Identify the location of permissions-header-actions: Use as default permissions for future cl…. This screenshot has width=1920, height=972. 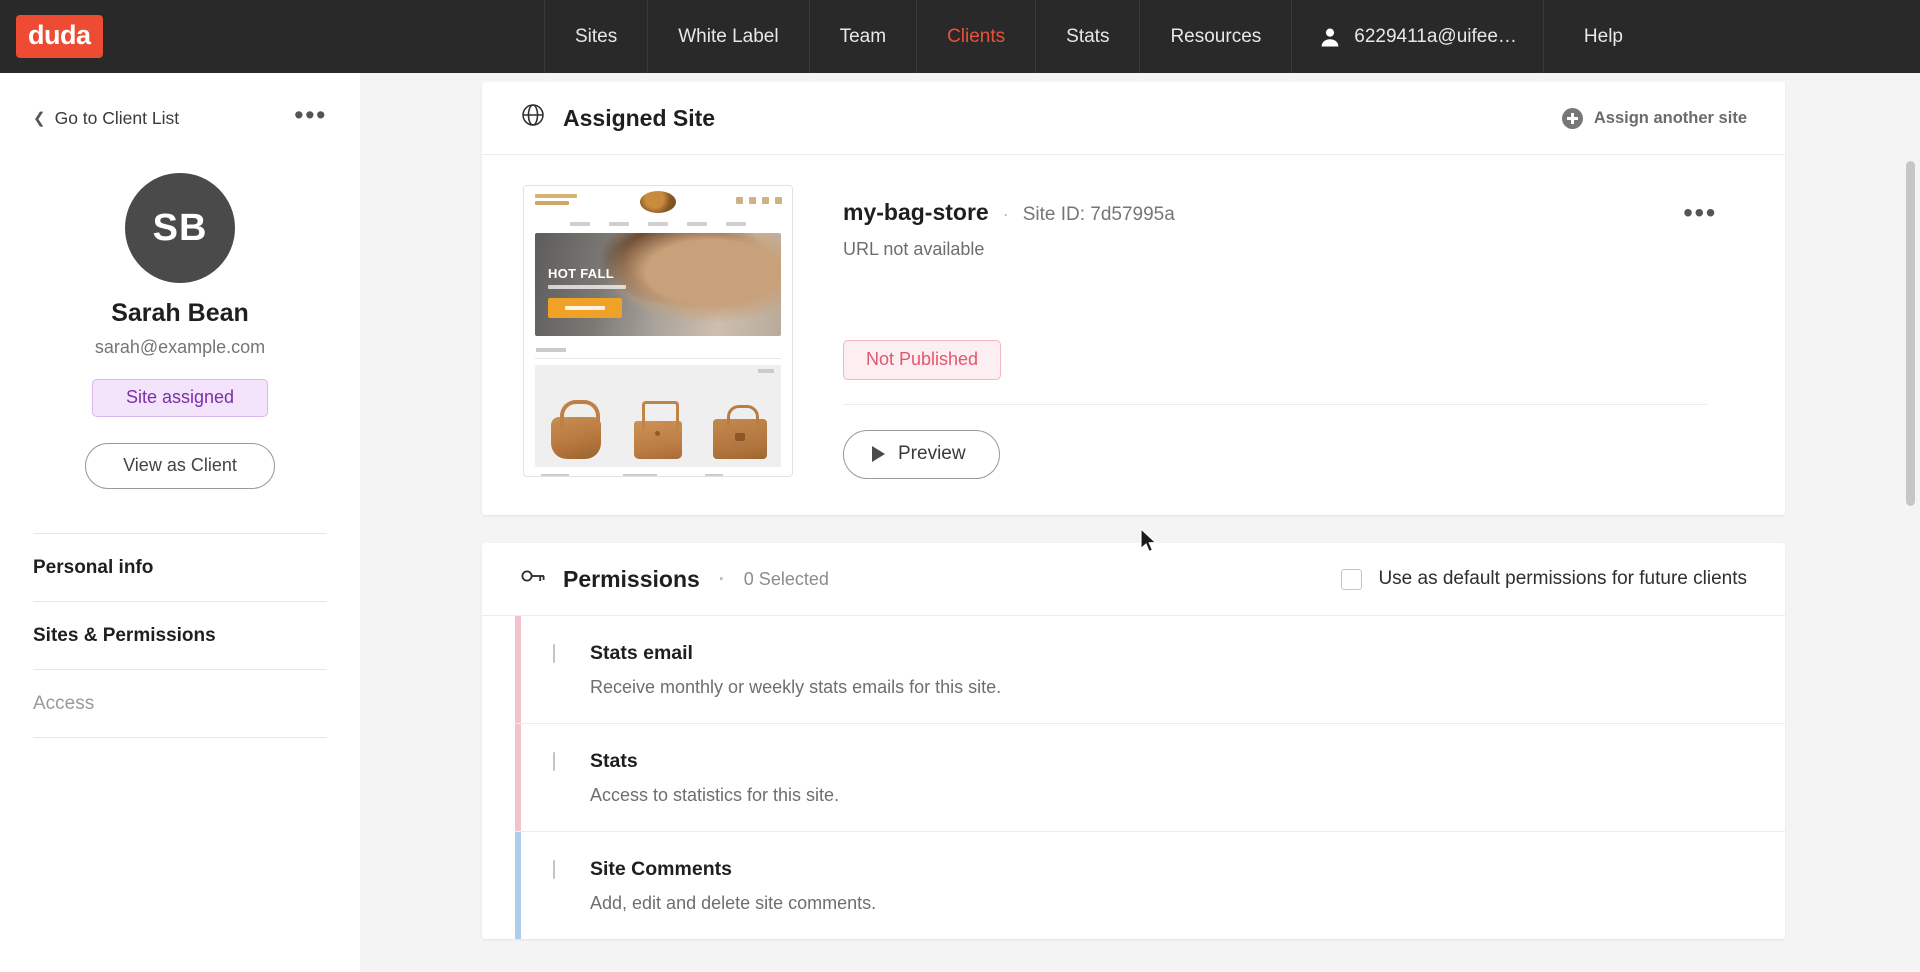
(1544, 579).